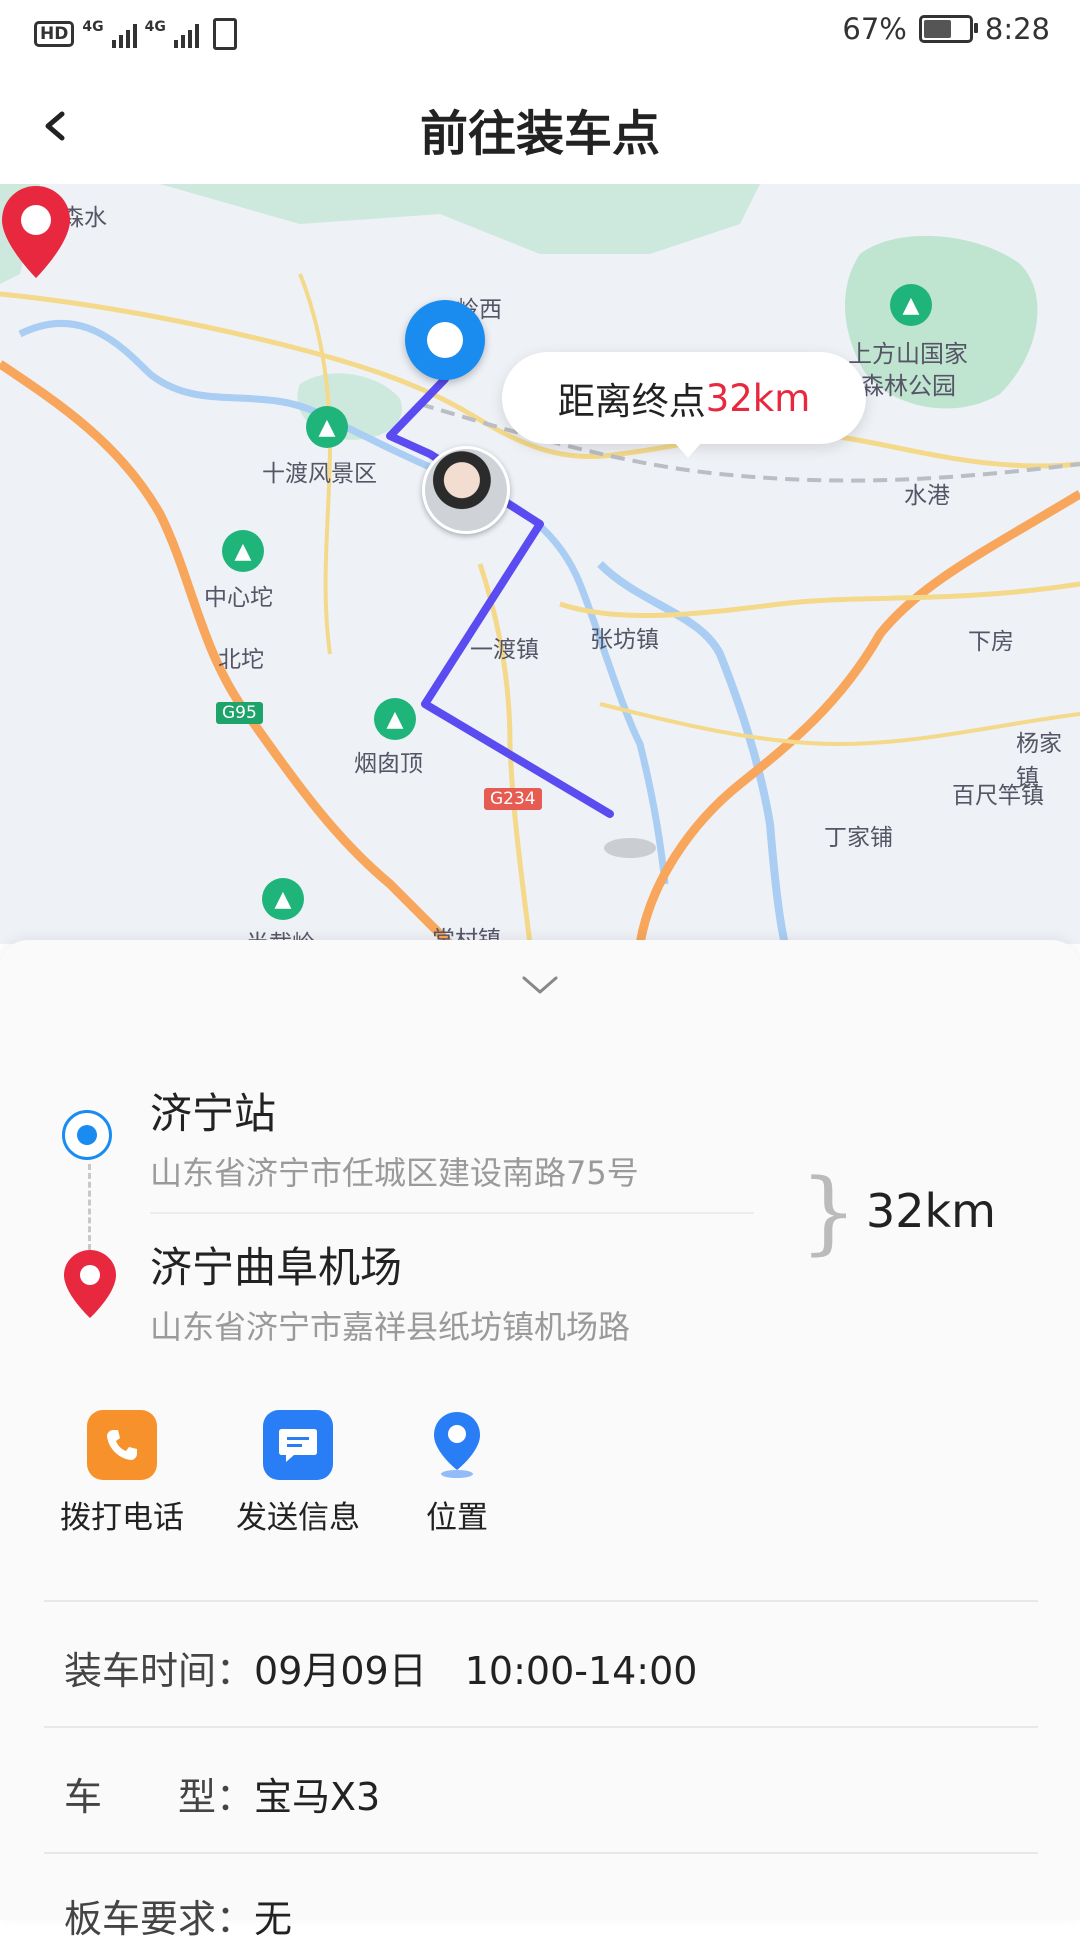 The height and width of the screenshot is (1943, 1080). I want to click on map-label: 森林公园, so click(908, 386).